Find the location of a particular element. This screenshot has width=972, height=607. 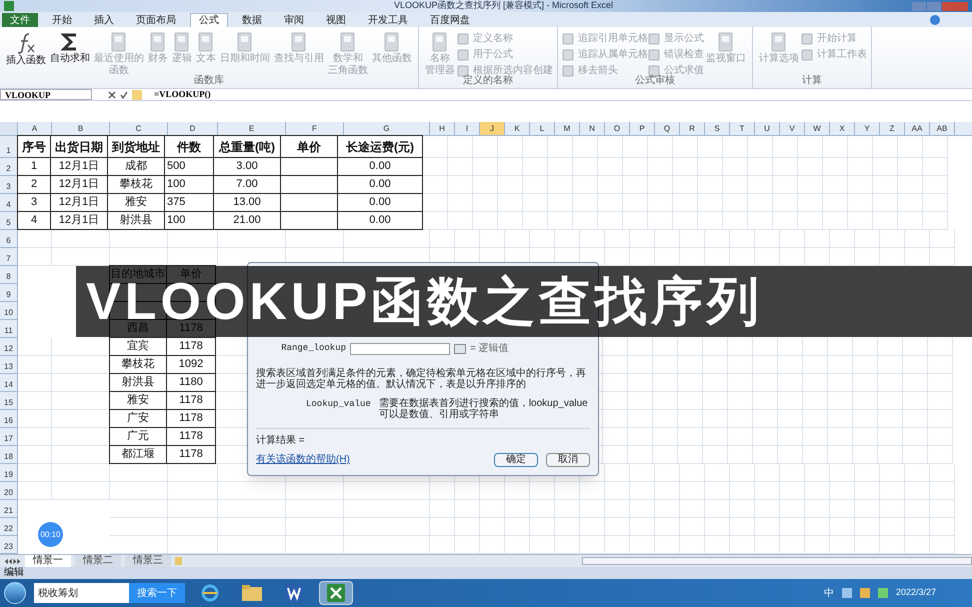

column-header: AB is located at coordinates (942, 128).